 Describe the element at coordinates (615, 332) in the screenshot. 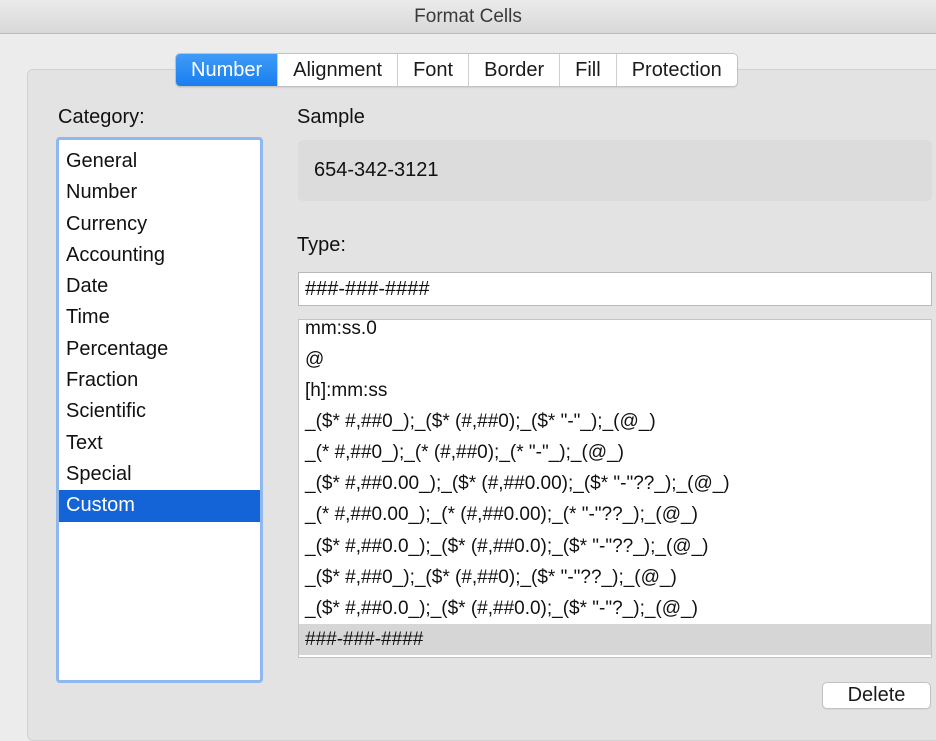

I see `type-format-item: mm:ss.0` at that location.